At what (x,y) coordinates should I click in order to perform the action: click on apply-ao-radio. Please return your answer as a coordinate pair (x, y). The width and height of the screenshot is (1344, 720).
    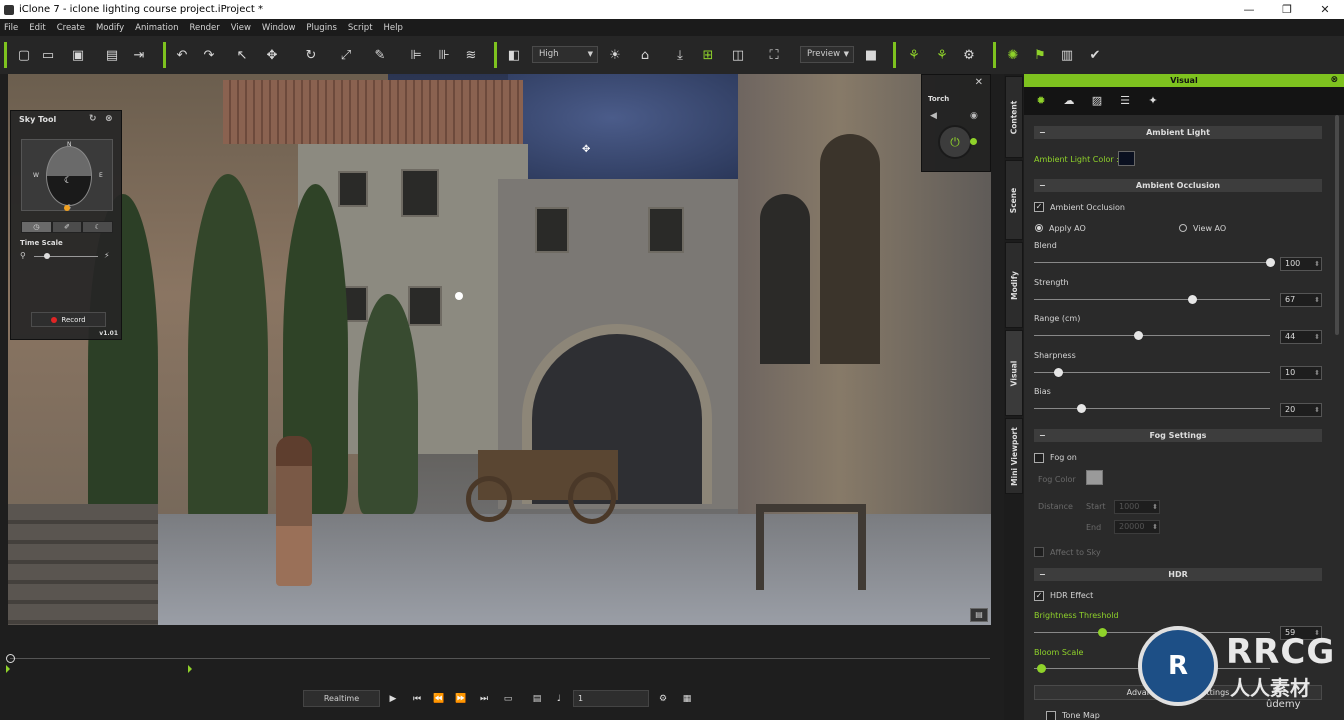
    Looking at the image, I should click on (1039, 228).